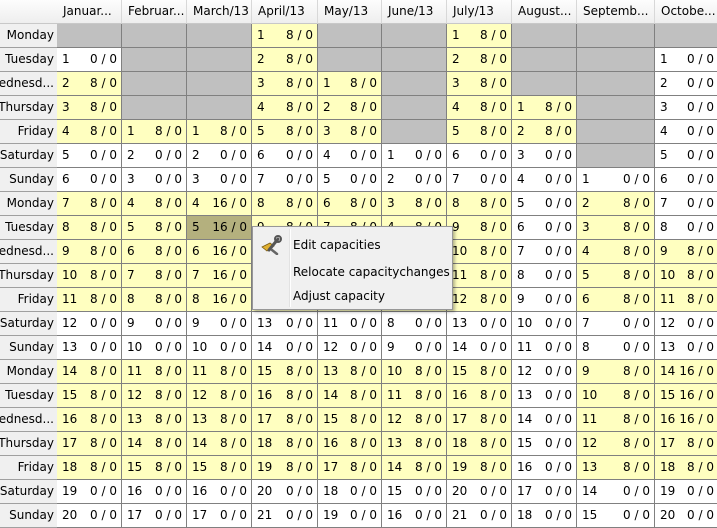 Image resolution: width=717 pixels, height=528 pixels. Describe the element at coordinates (219, 252) in the screenshot. I see `day-cell: 6 16 / 0` at that location.